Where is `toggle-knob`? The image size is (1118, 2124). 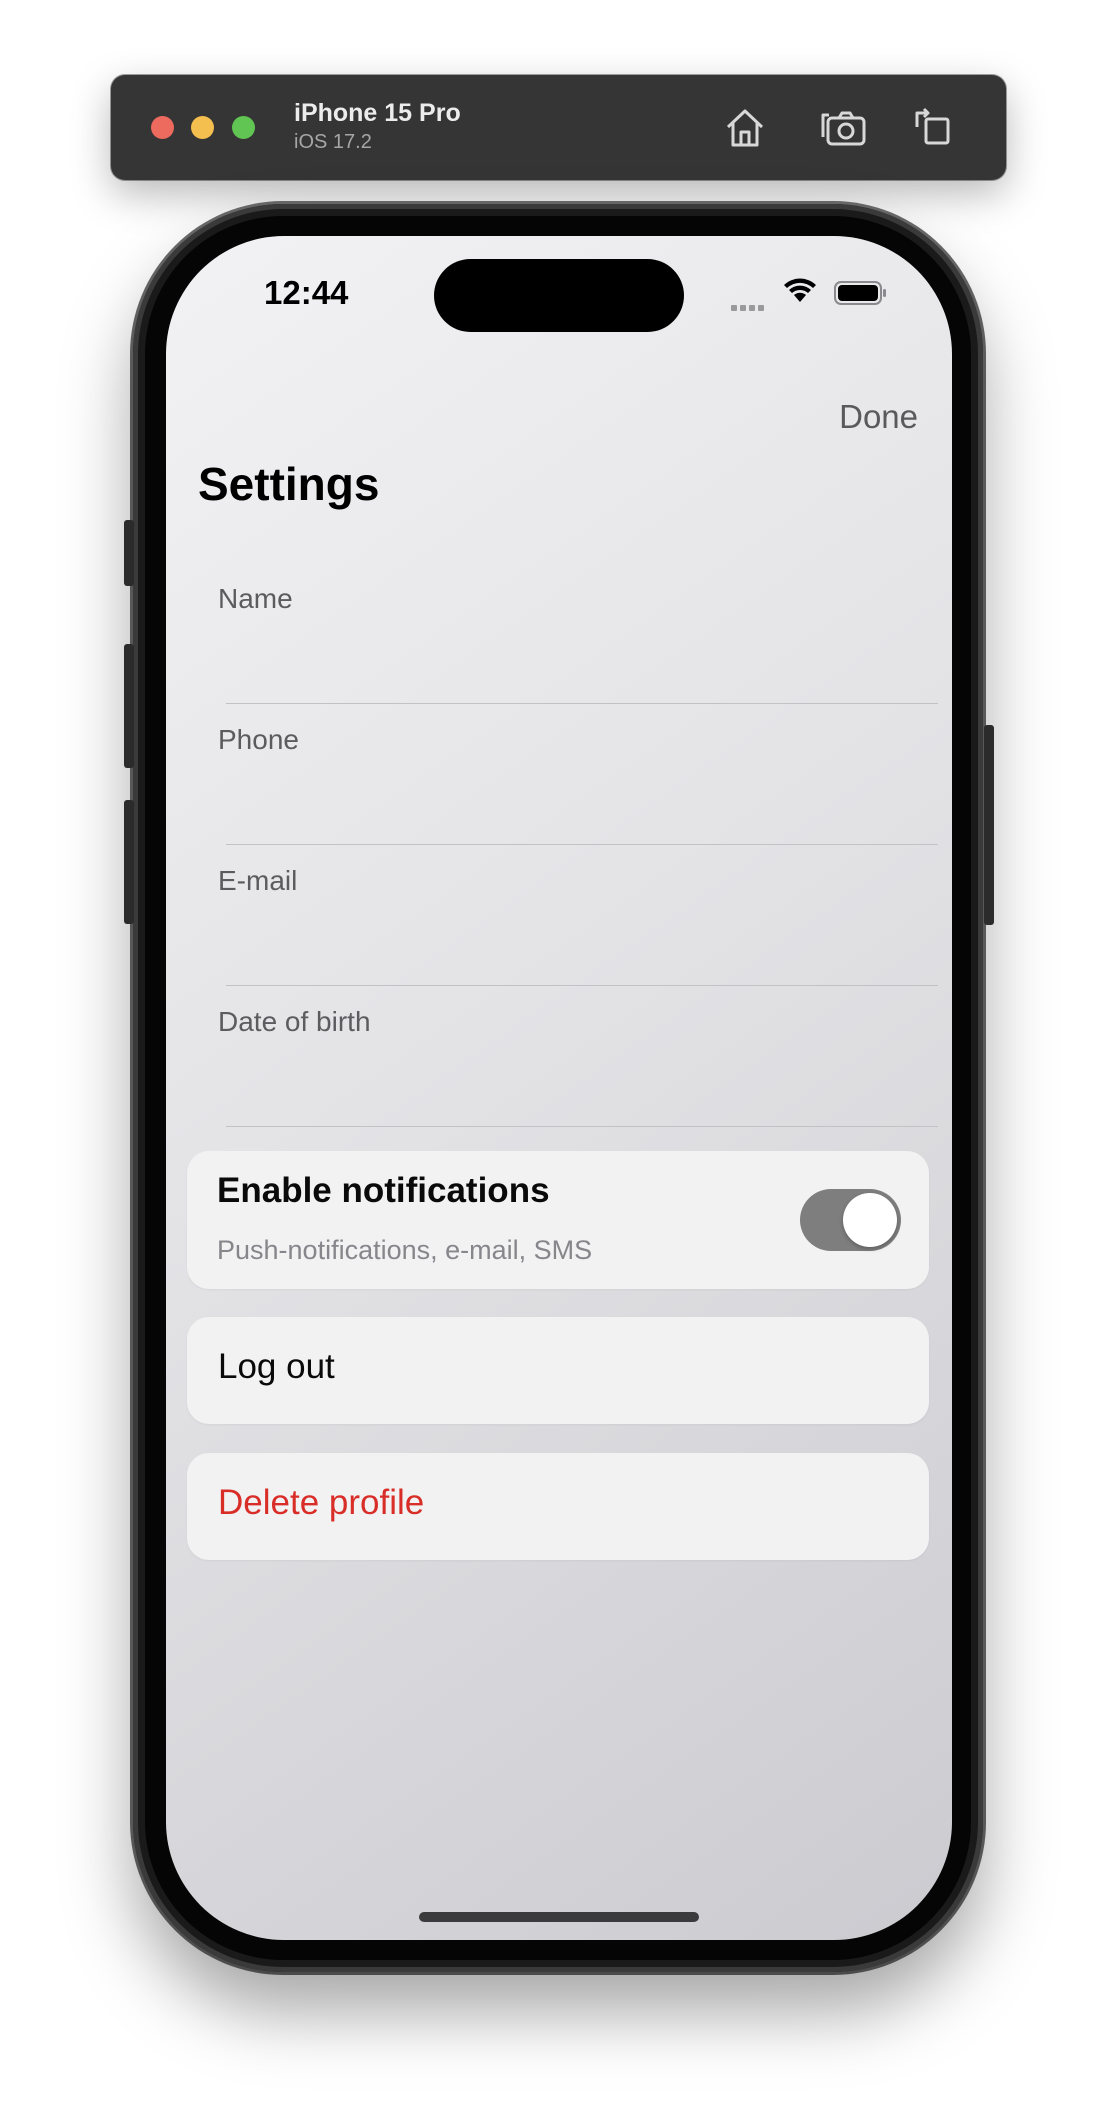
toggle-knob is located at coordinates (870, 1220).